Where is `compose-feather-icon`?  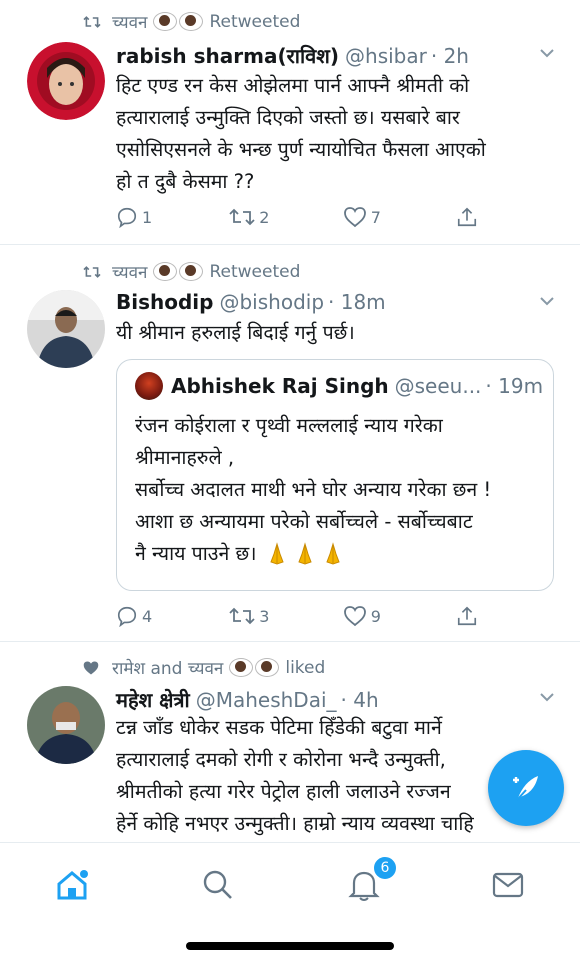
compose-feather-icon is located at coordinates (525, 788).